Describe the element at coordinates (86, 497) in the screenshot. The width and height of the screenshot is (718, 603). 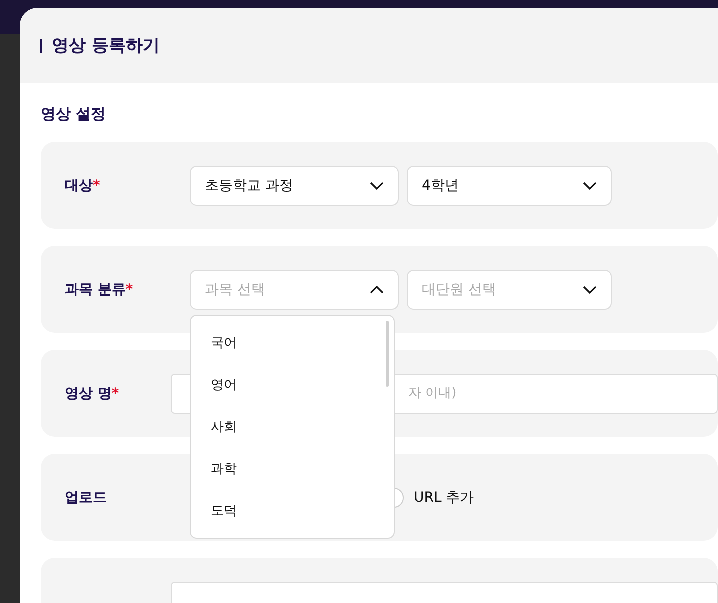
I see `field-label: 업로드` at that location.